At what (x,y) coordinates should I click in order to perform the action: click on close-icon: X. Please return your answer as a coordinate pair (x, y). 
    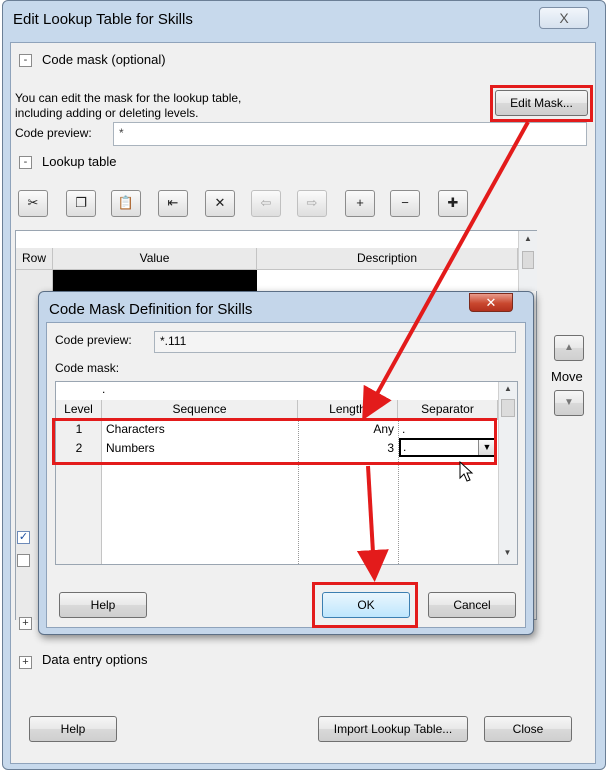
    Looking at the image, I should click on (564, 18).